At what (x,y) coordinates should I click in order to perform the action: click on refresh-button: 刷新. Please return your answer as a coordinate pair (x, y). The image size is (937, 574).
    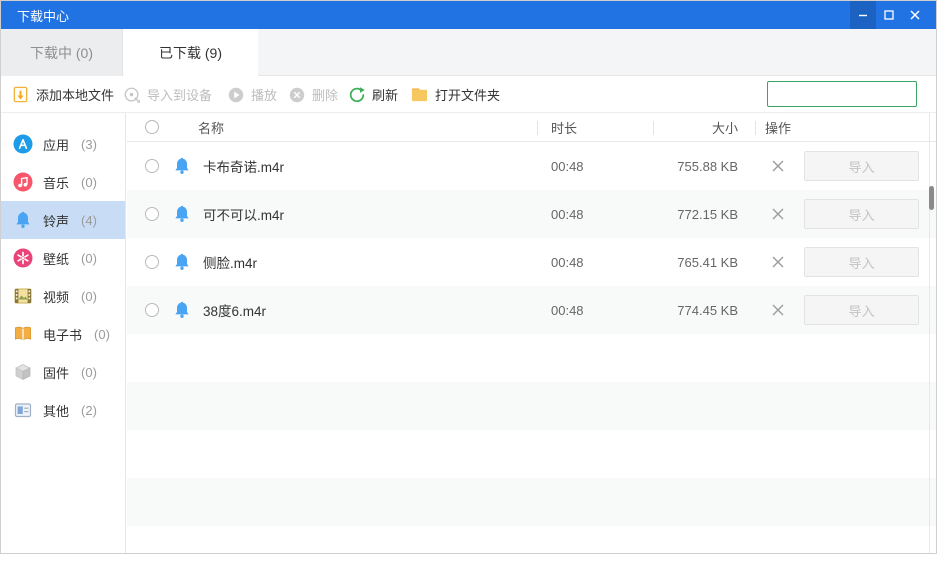
    Looking at the image, I should click on (373, 94).